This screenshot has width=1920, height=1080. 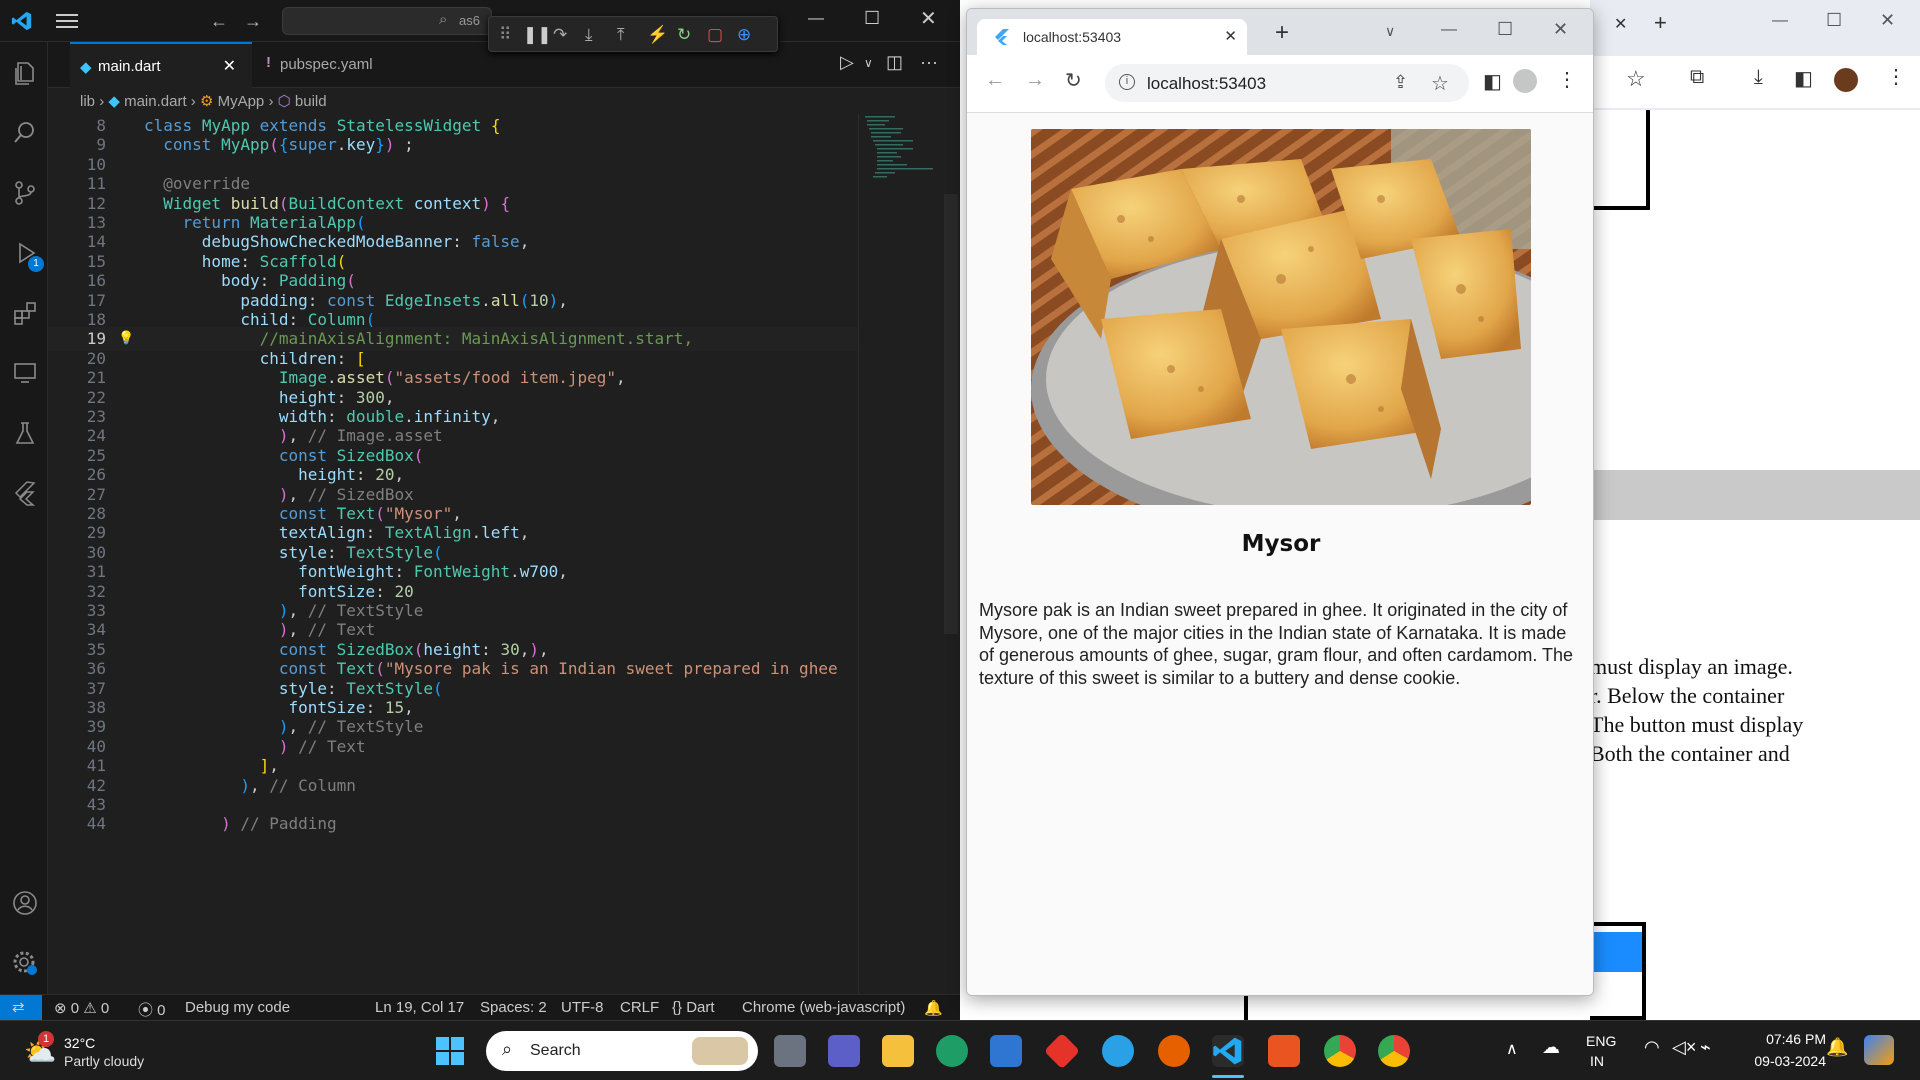 What do you see at coordinates (898, 1051) in the screenshot?
I see `file-explorer-icon` at bounding box center [898, 1051].